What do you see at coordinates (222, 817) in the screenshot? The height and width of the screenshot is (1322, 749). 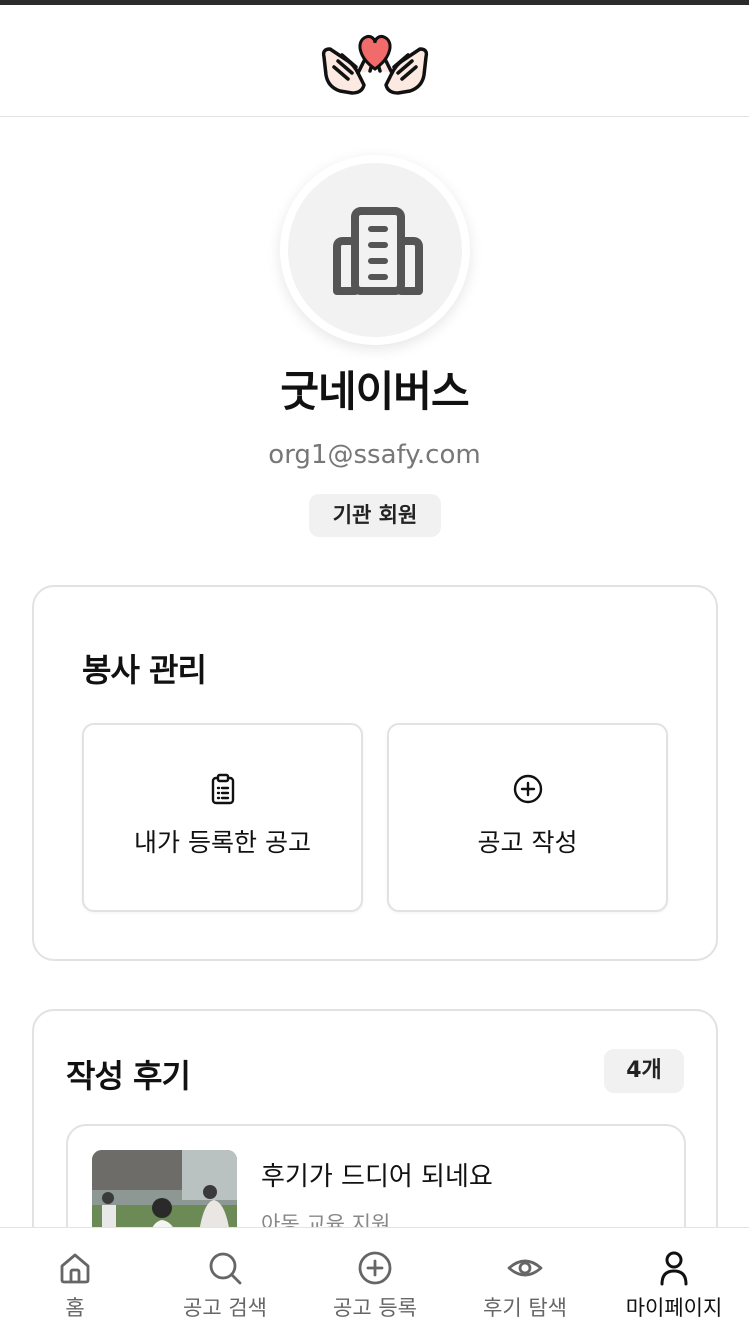 I see `my-posts-button: 내가 등록한 공고` at bounding box center [222, 817].